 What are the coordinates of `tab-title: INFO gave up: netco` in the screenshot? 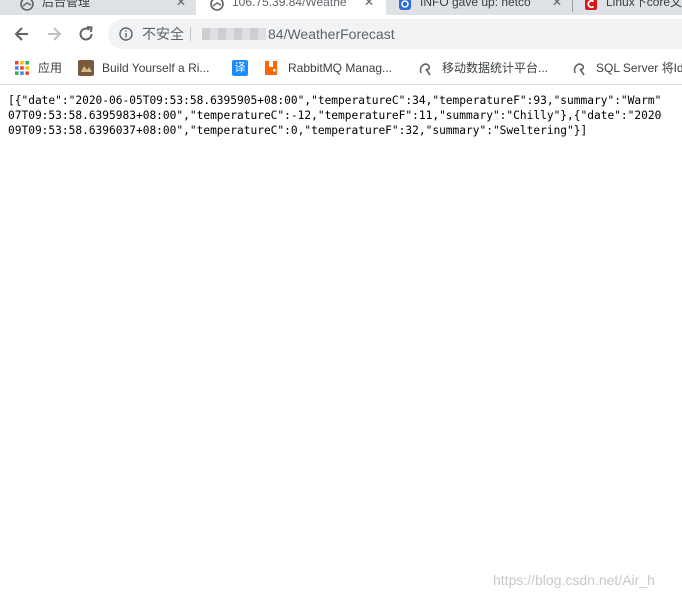 It's located at (475, 4).